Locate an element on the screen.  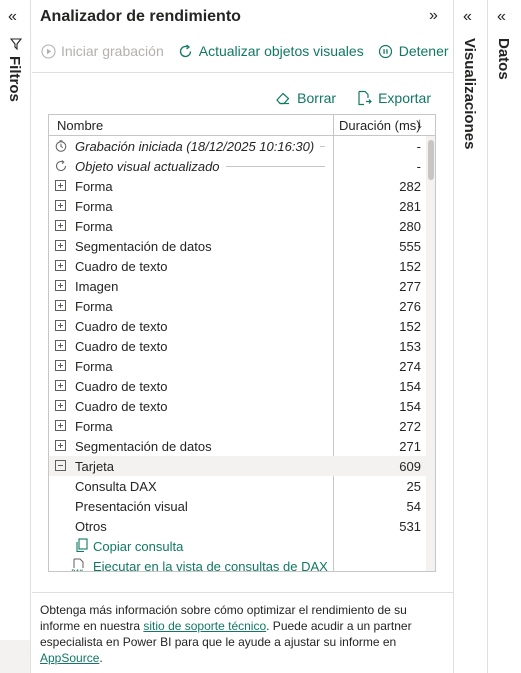
support-site-link: sitio de soporte técnico is located at coordinates (204, 626).